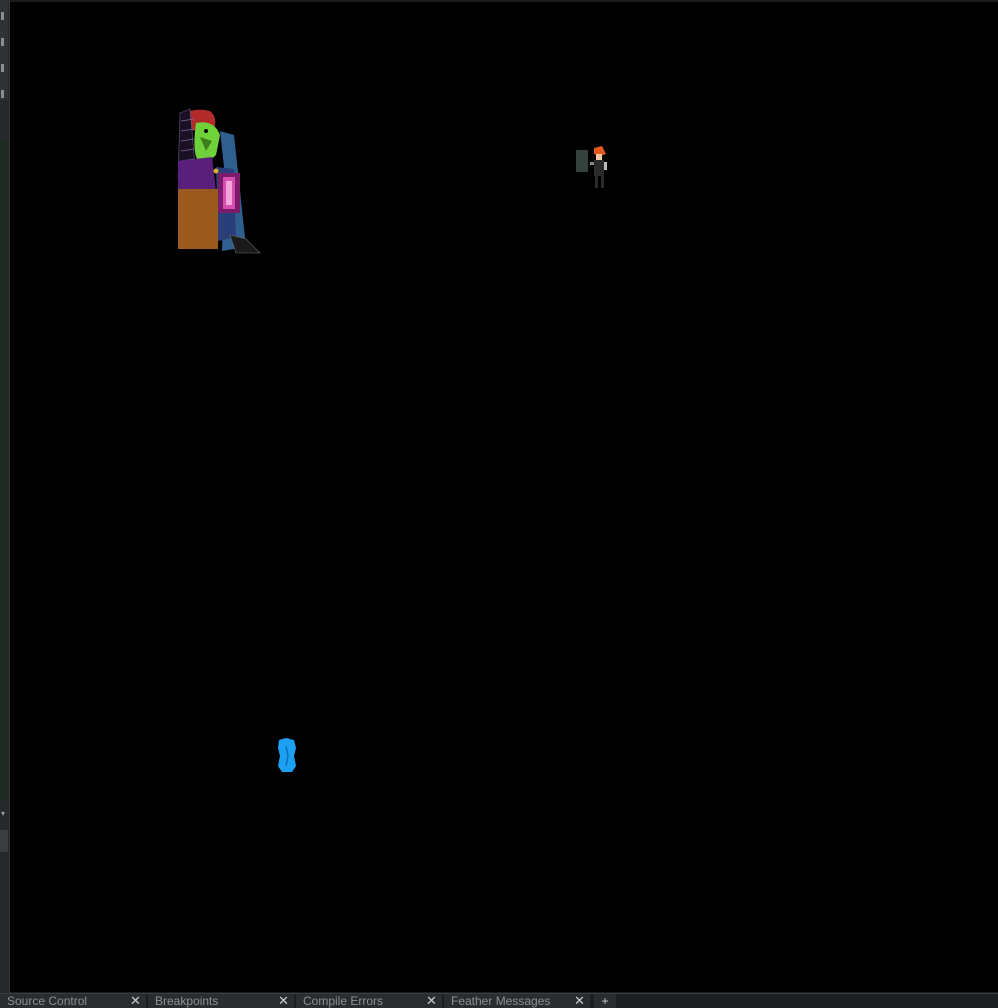 The image size is (998, 1008). I want to click on tab-label: Source Control, so click(47, 1001).